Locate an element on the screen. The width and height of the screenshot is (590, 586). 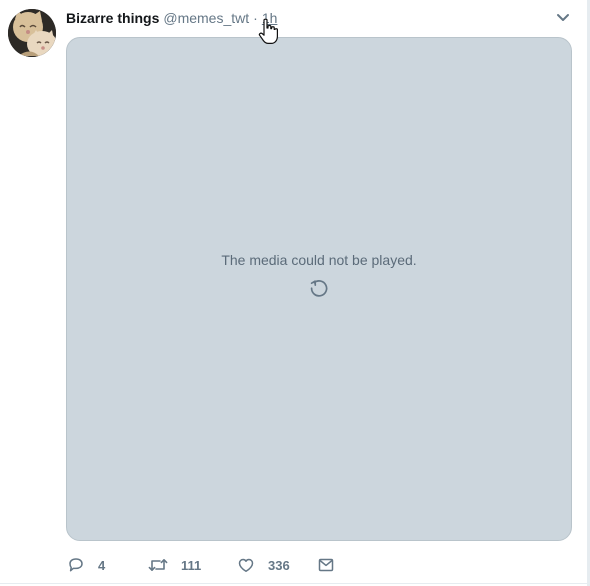
tweet-bottom-divider is located at coordinates (295, 583).